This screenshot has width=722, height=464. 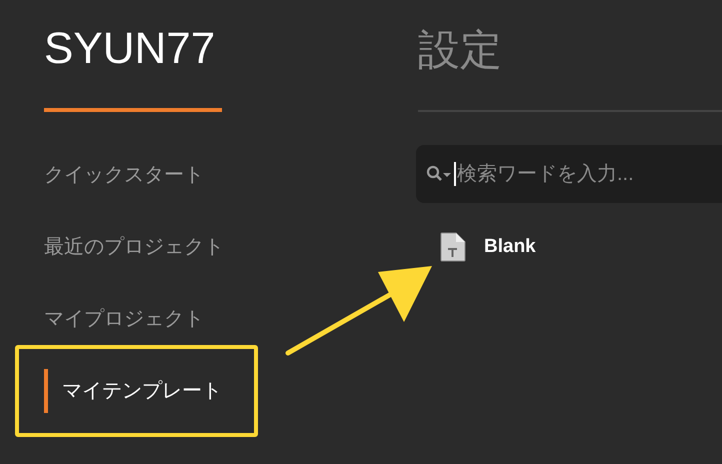 I want to click on sidebar-item: マイテンプレート, so click(x=142, y=391).